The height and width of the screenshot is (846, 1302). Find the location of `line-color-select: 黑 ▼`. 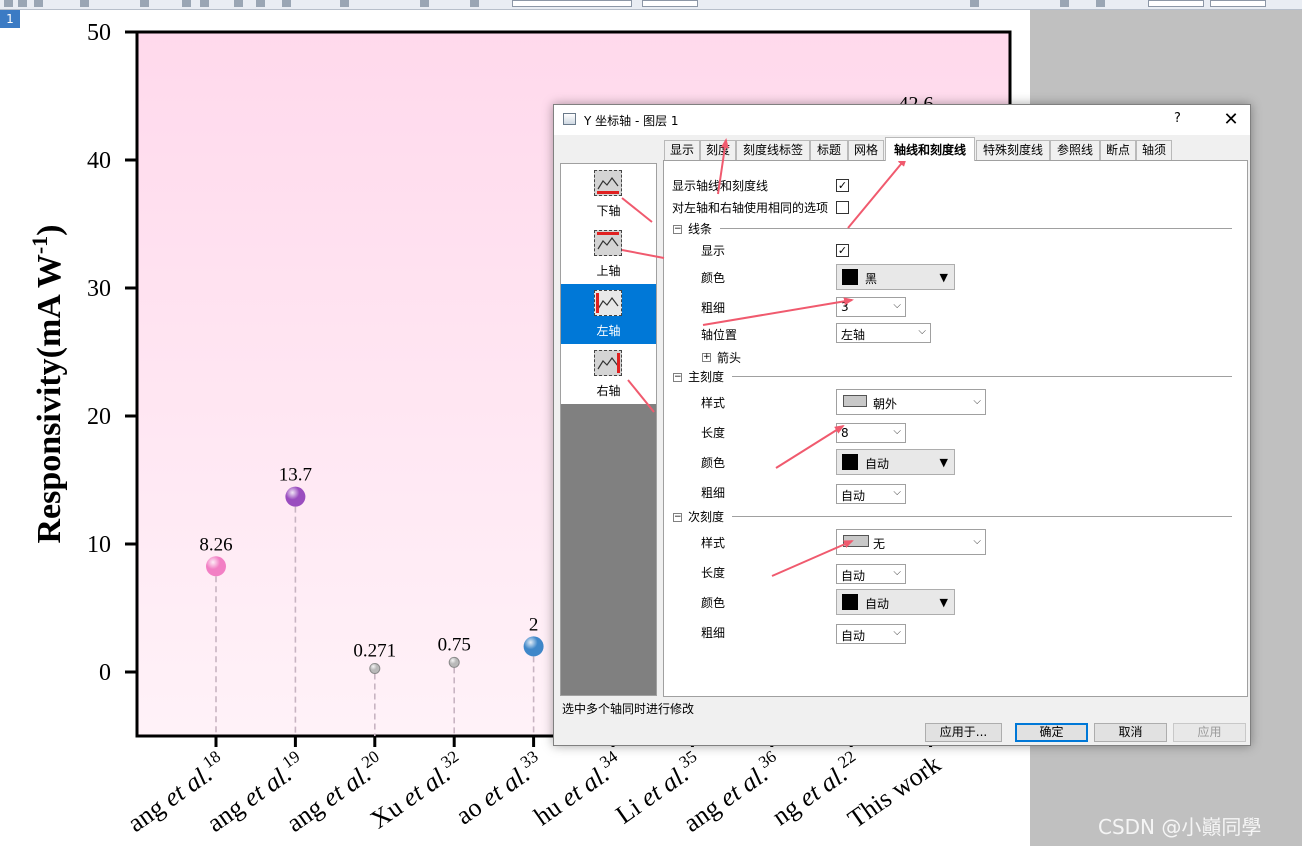

line-color-select: 黑 ▼ is located at coordinates (895, 277).